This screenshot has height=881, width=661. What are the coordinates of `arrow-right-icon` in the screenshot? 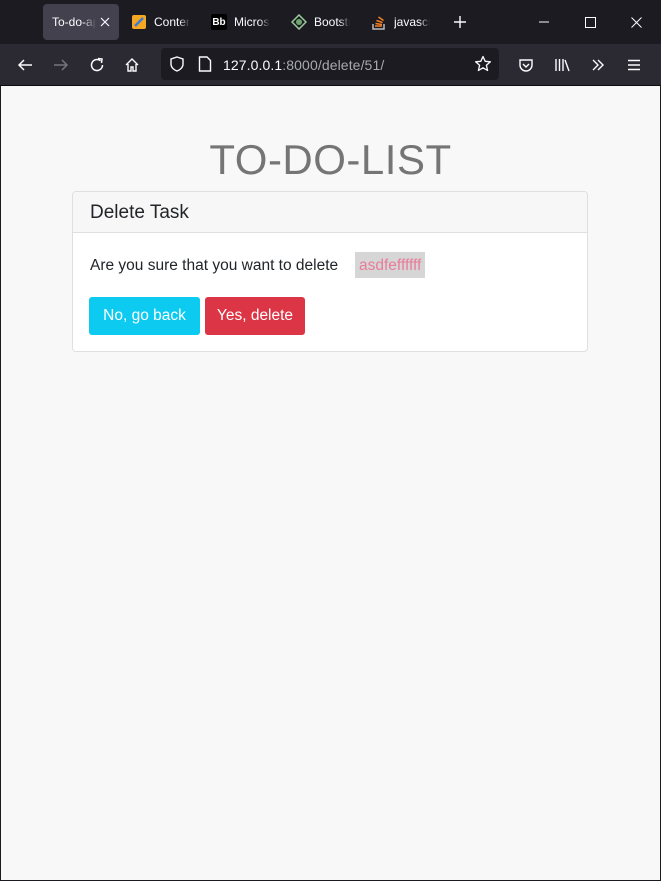 It's located at (61, 65).